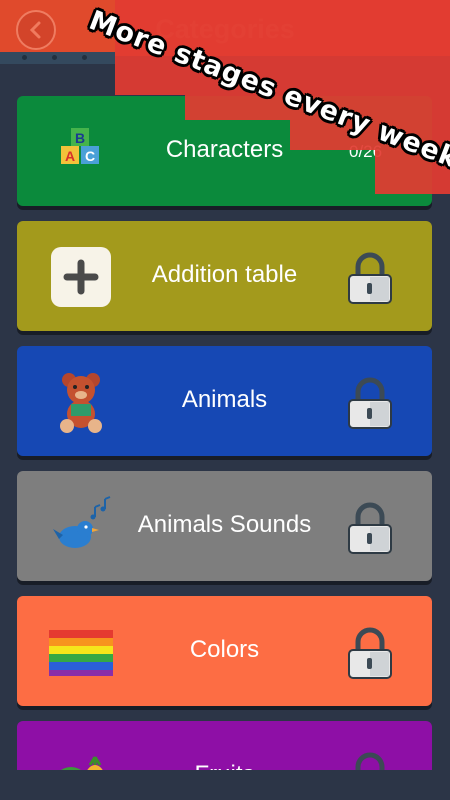 Image resolution: width=450 pixels, height=800 pixels. I want to click on category-card-animals-sounds: Animals Sounds, so click(224, 526).